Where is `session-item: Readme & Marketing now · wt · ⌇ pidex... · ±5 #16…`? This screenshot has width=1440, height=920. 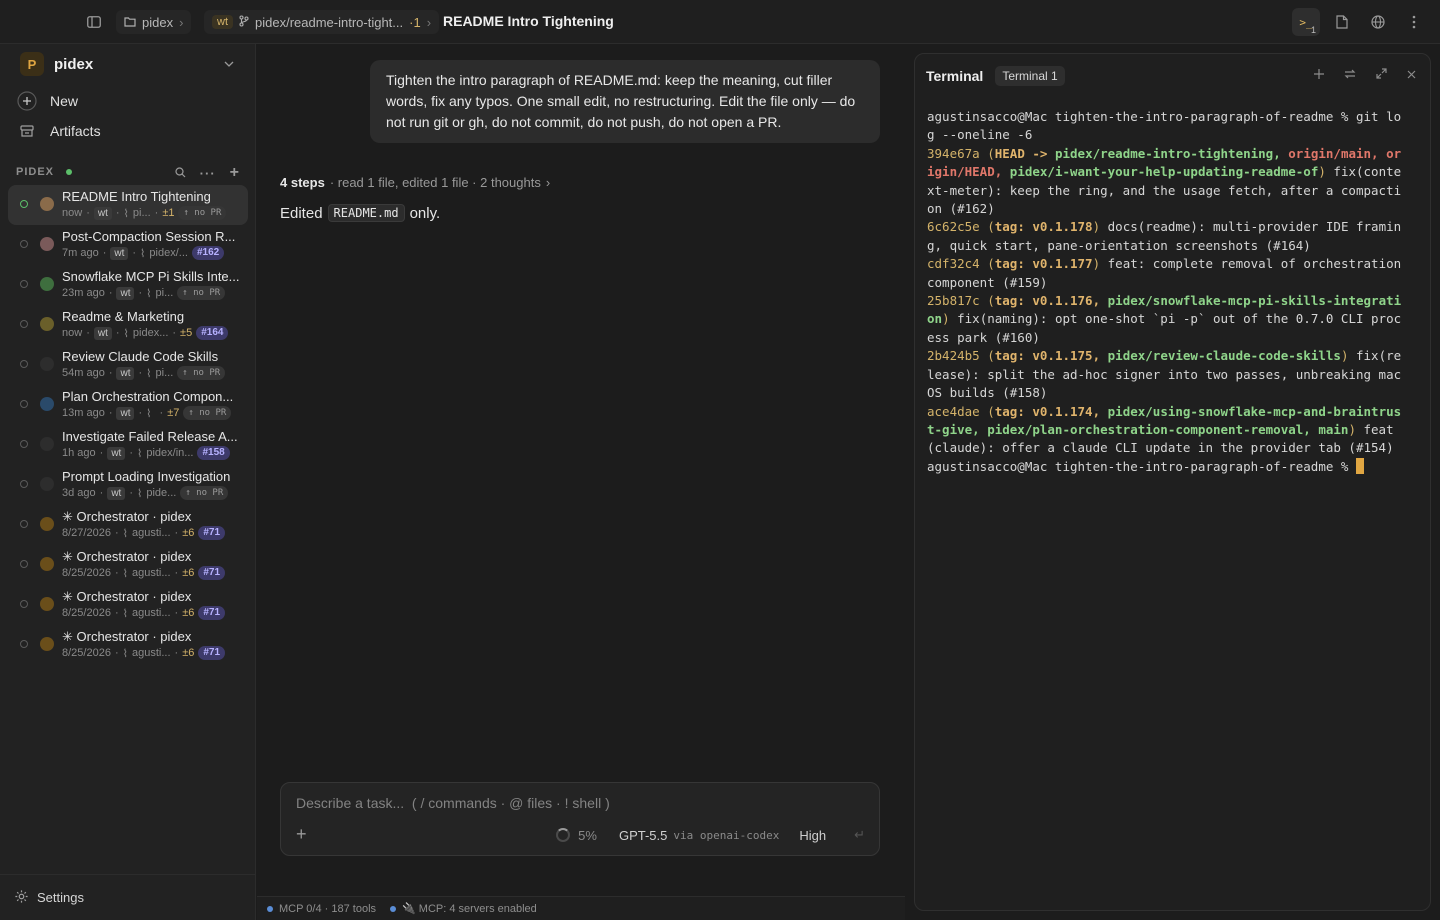
session-item: Readme & Marketing now · wt · ⌇ pidex... · ±5 #16… is located at coordinates (128, 325).